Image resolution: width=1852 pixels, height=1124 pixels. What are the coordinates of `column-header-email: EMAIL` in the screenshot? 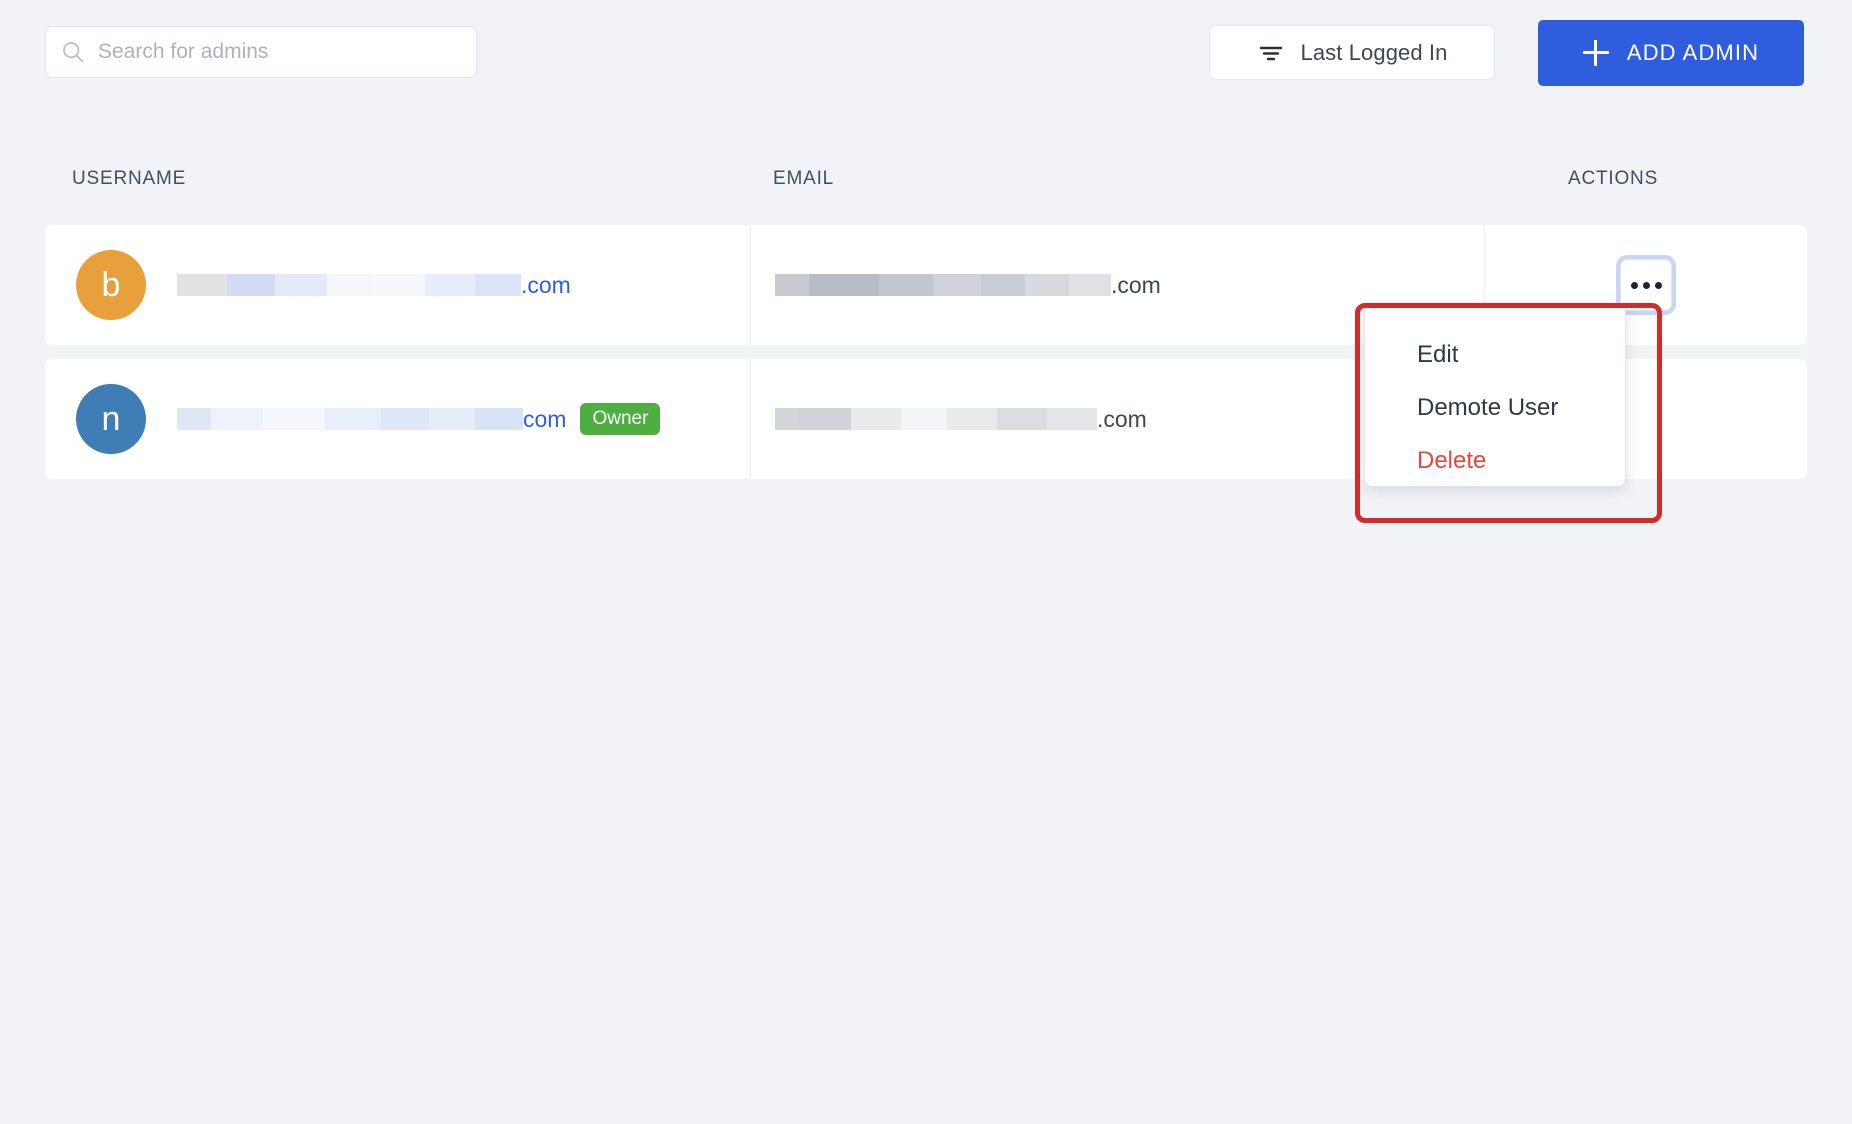 It's located at (804, 178).